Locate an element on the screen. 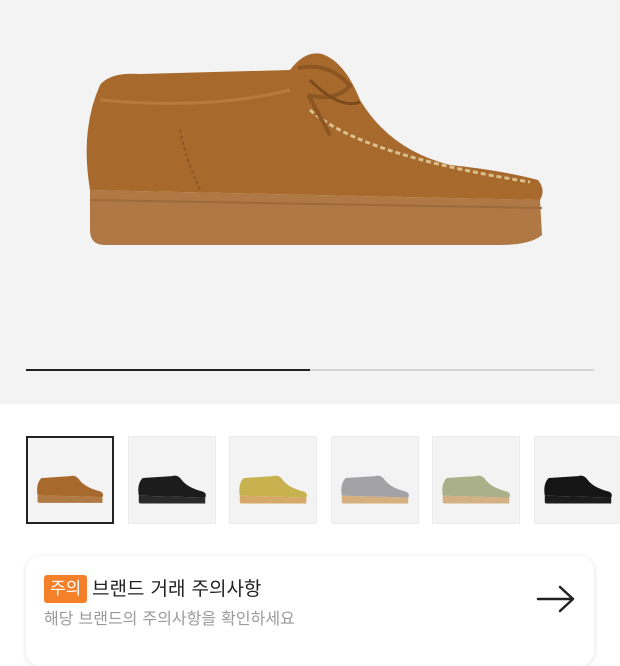  gallery-progress-fill is located at coordinates (168, 370).